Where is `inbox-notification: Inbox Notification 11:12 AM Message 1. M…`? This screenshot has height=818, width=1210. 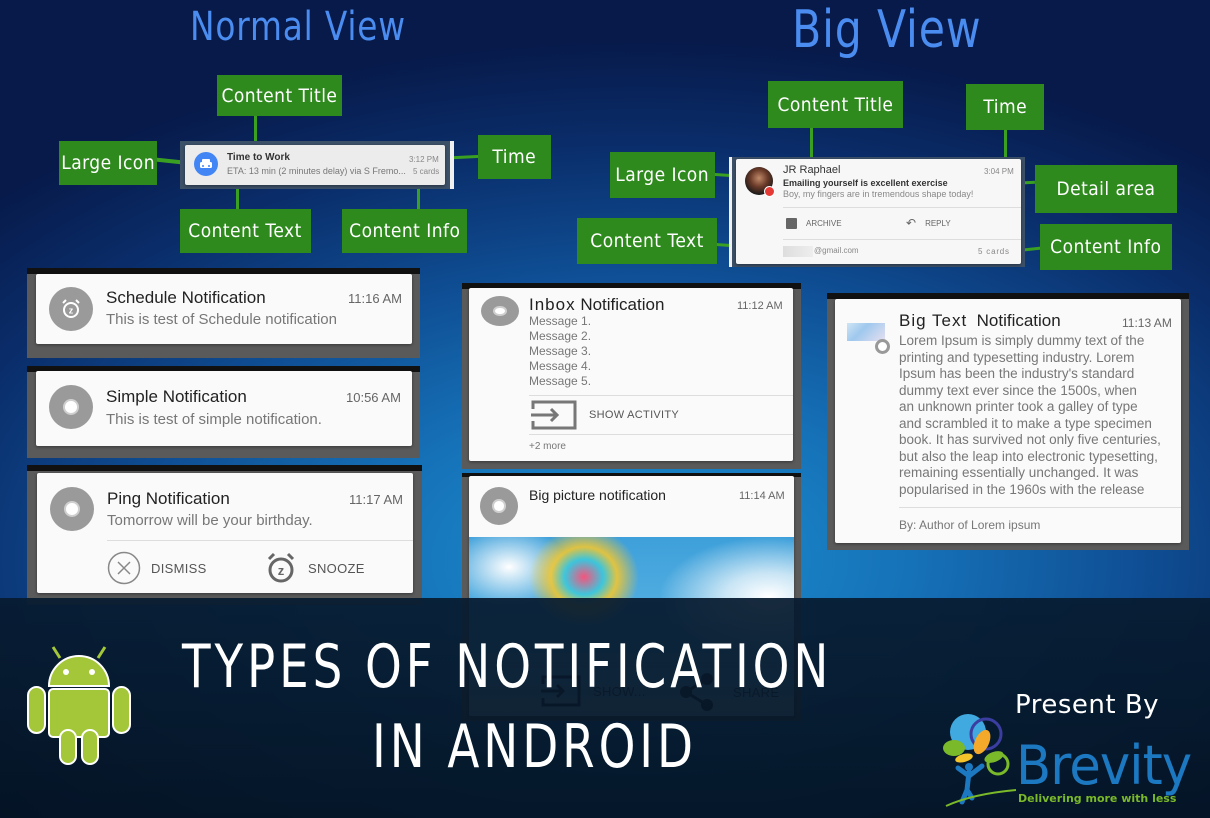
inbox-notification: Inbox Notification 11:12 AM Message 1. M… is located at coordinates (631, 374).